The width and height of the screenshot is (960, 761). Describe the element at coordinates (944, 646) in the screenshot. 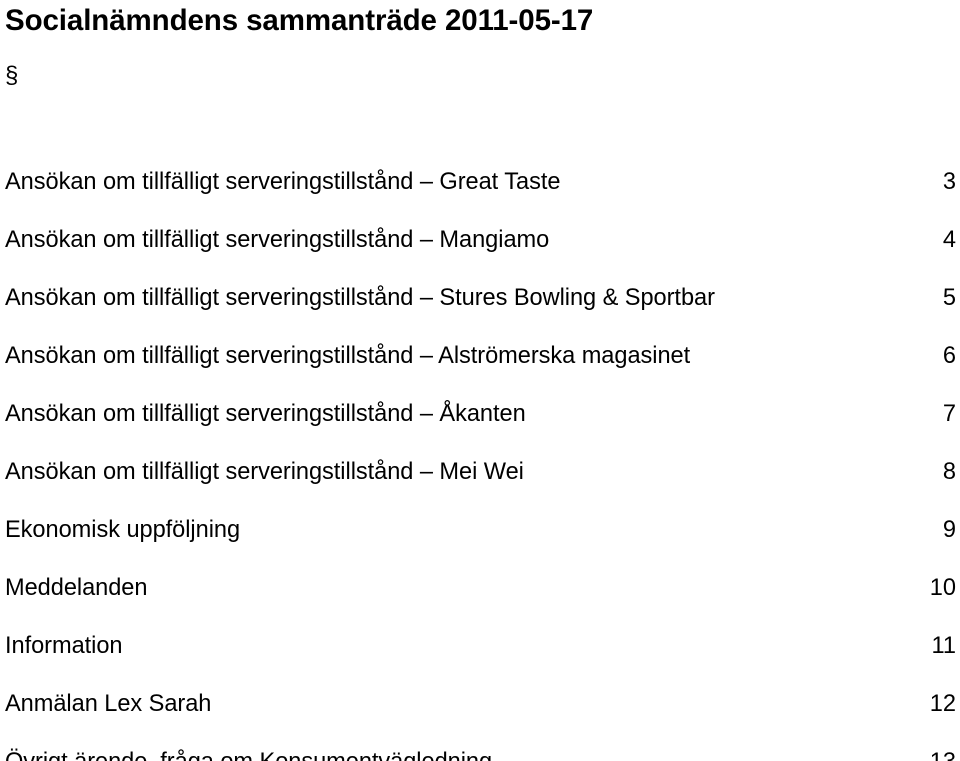

I see `toc-entry-page-number: 11` at that location.